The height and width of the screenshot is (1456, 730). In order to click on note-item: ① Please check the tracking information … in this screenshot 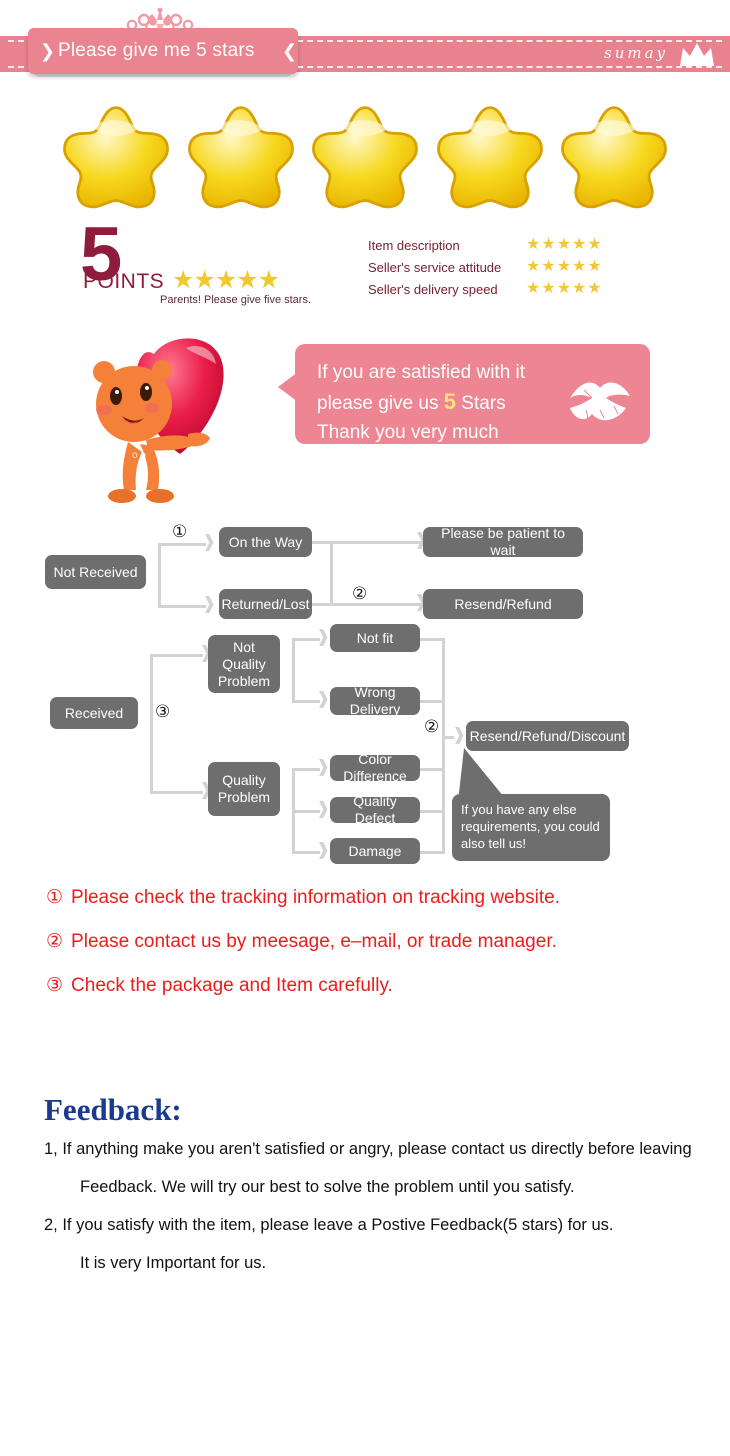, I will do `click(386, 897)`.